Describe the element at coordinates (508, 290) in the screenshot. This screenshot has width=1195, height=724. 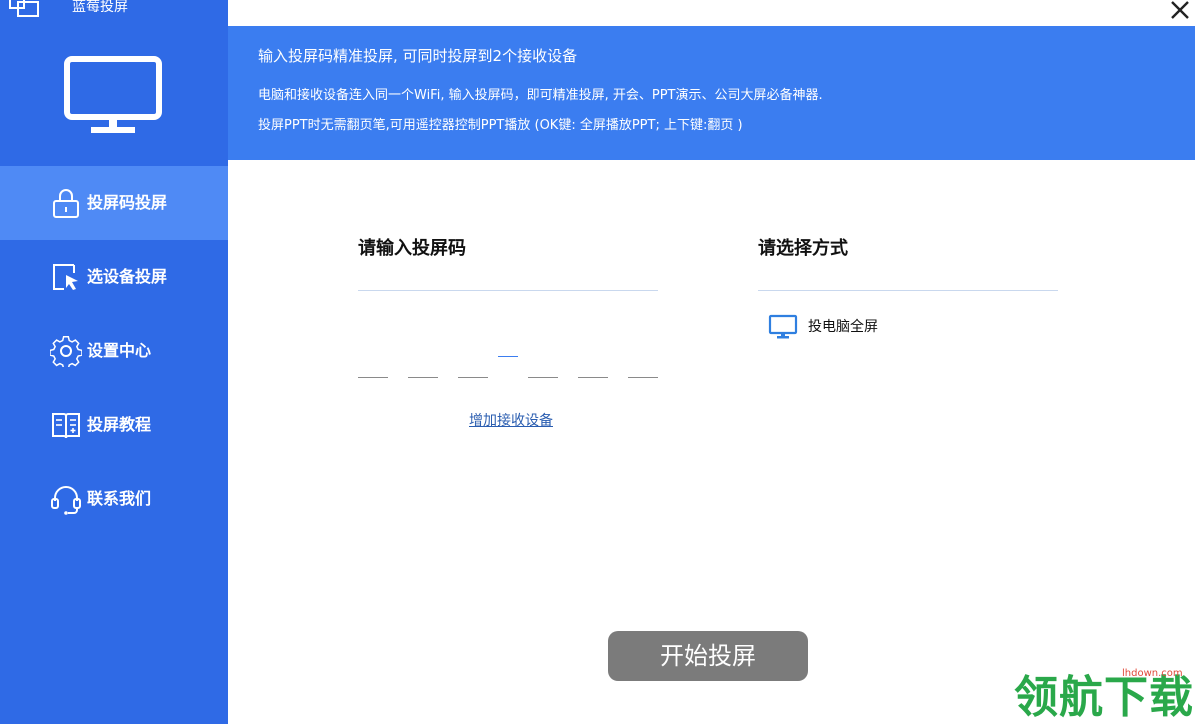
I see `code-section-divider` at that location.